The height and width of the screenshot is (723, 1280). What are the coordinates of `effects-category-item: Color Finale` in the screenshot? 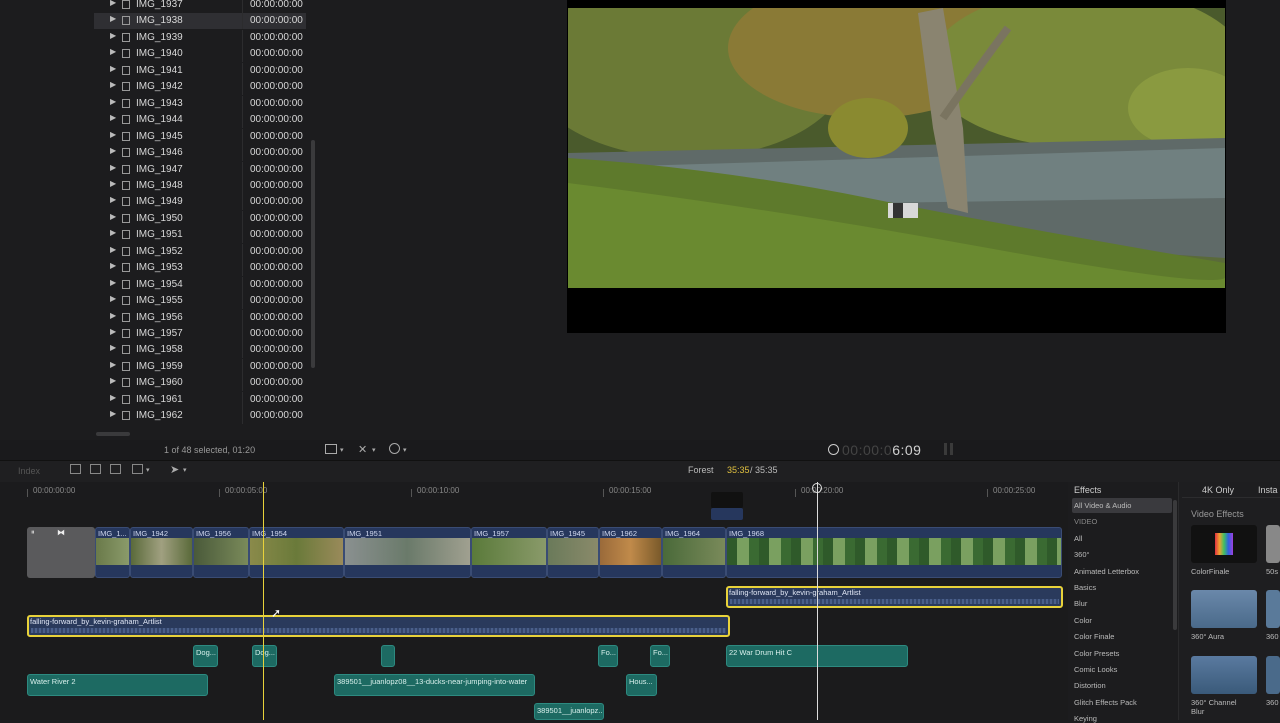 It's located at (1094, 636).